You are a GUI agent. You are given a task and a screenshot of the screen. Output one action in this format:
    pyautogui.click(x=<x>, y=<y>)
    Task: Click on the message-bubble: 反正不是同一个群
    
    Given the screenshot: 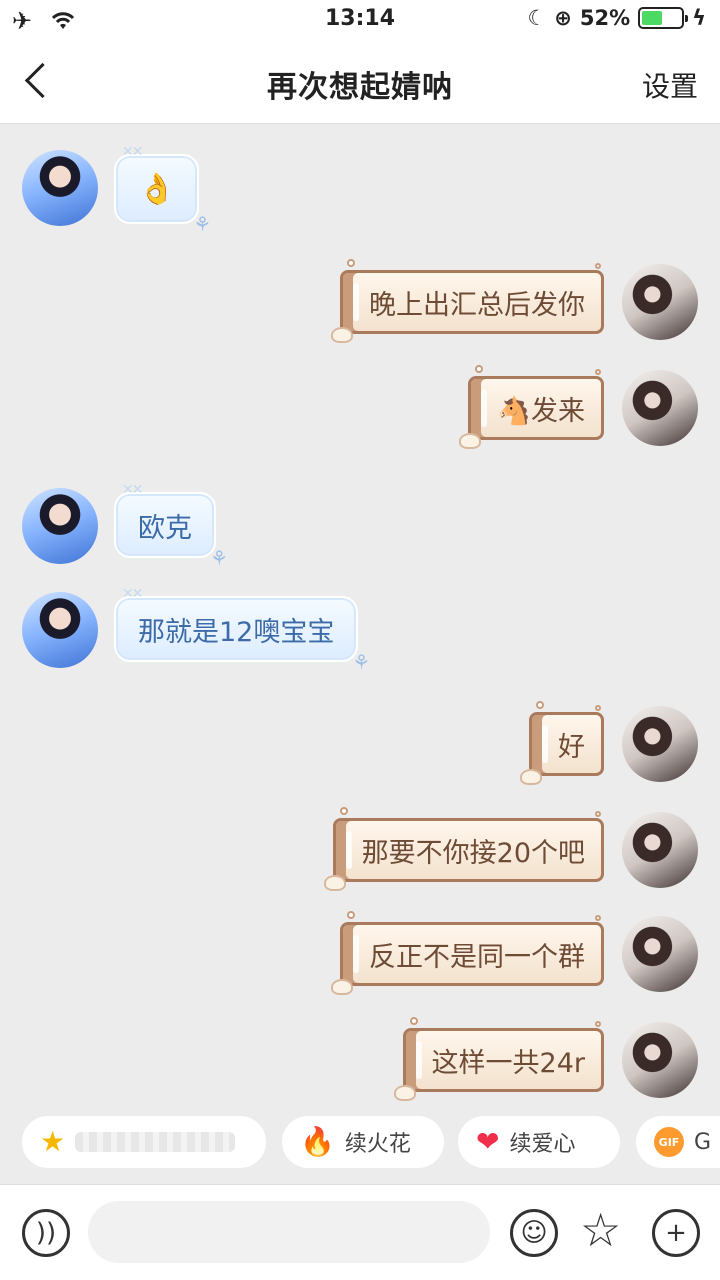 What is the action you would take?
    pyautogui.click(x=467, y=953)
    